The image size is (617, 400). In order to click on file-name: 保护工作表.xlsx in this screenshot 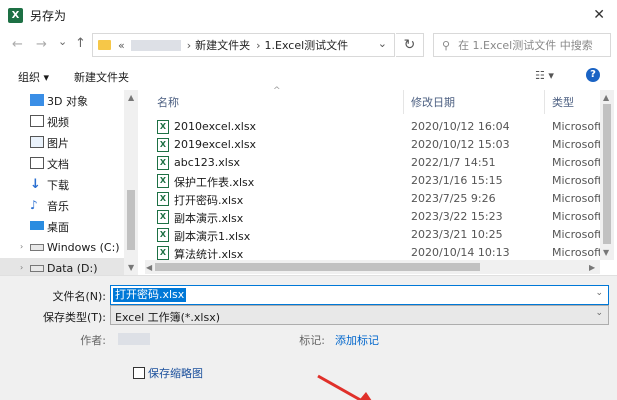, I will do `click(214, 182)`.